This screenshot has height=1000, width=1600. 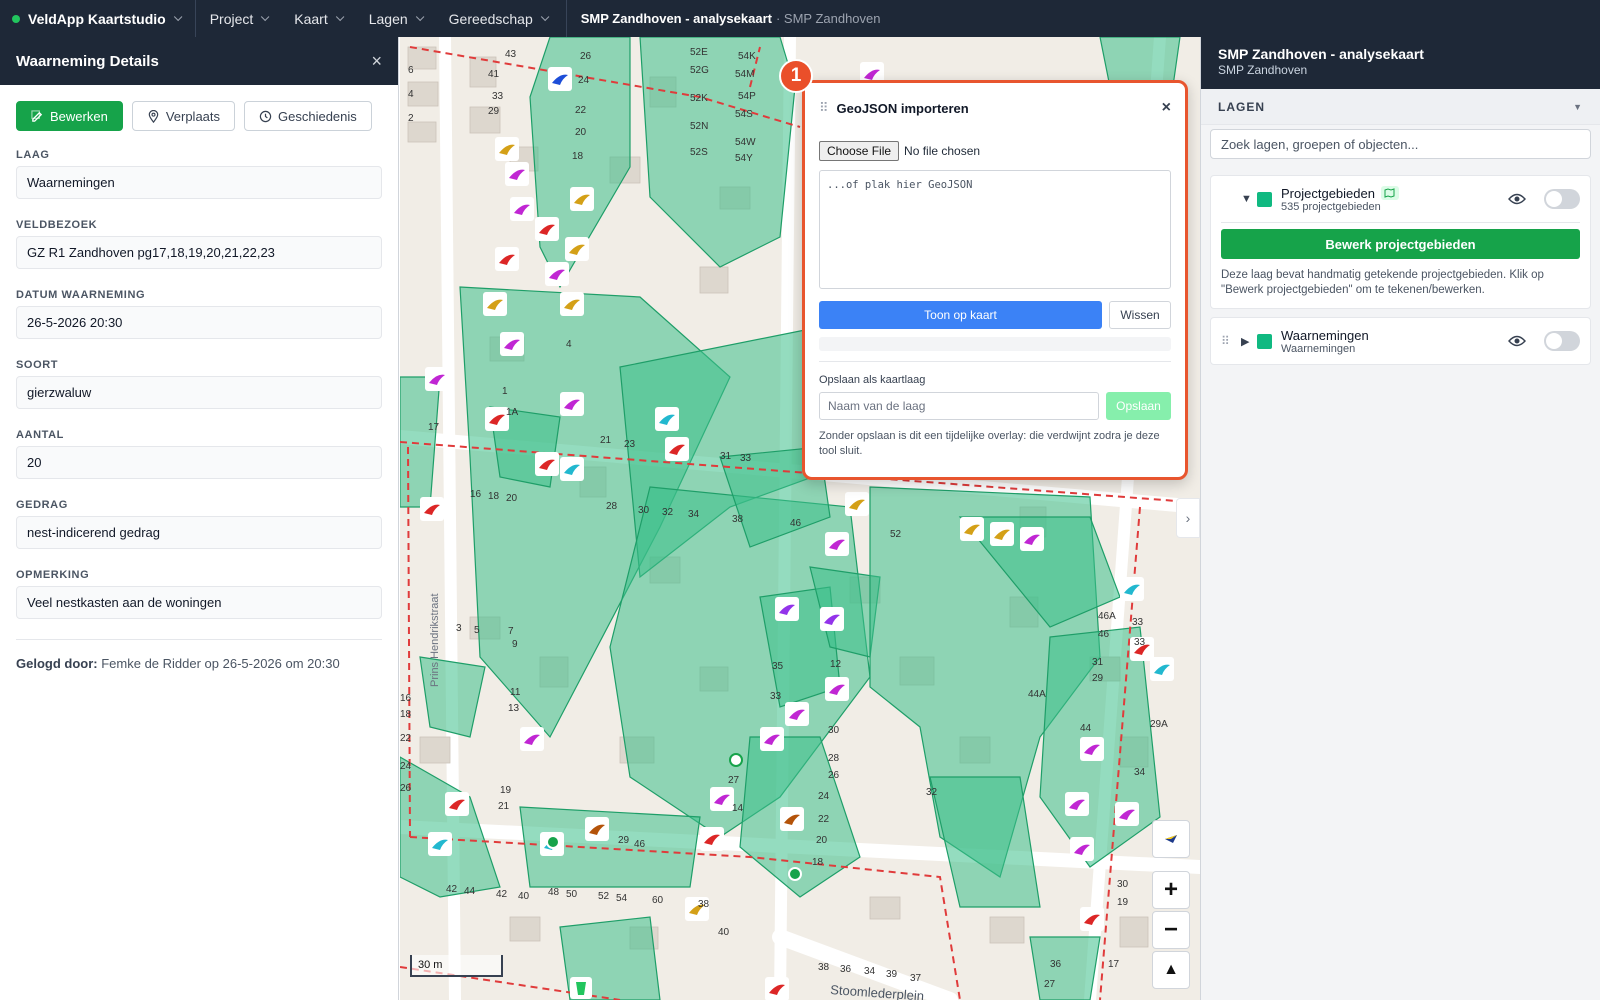 I want to click on compass-icon, so click(x=1171, y=839).